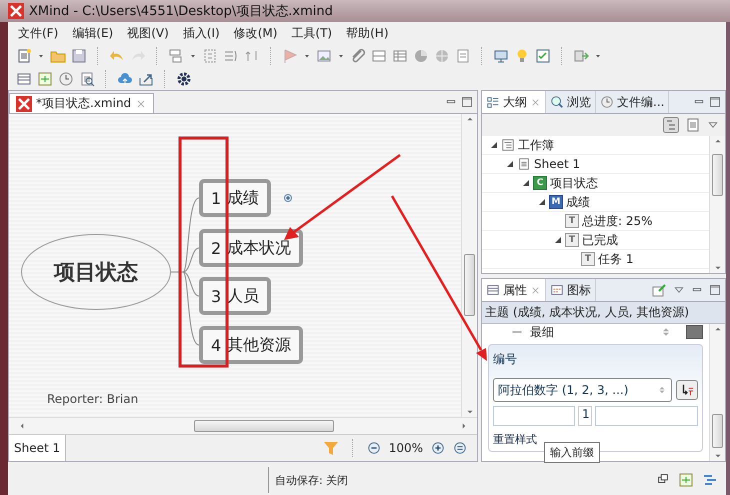  I want to click on checklist-icon, so click(543, 56).